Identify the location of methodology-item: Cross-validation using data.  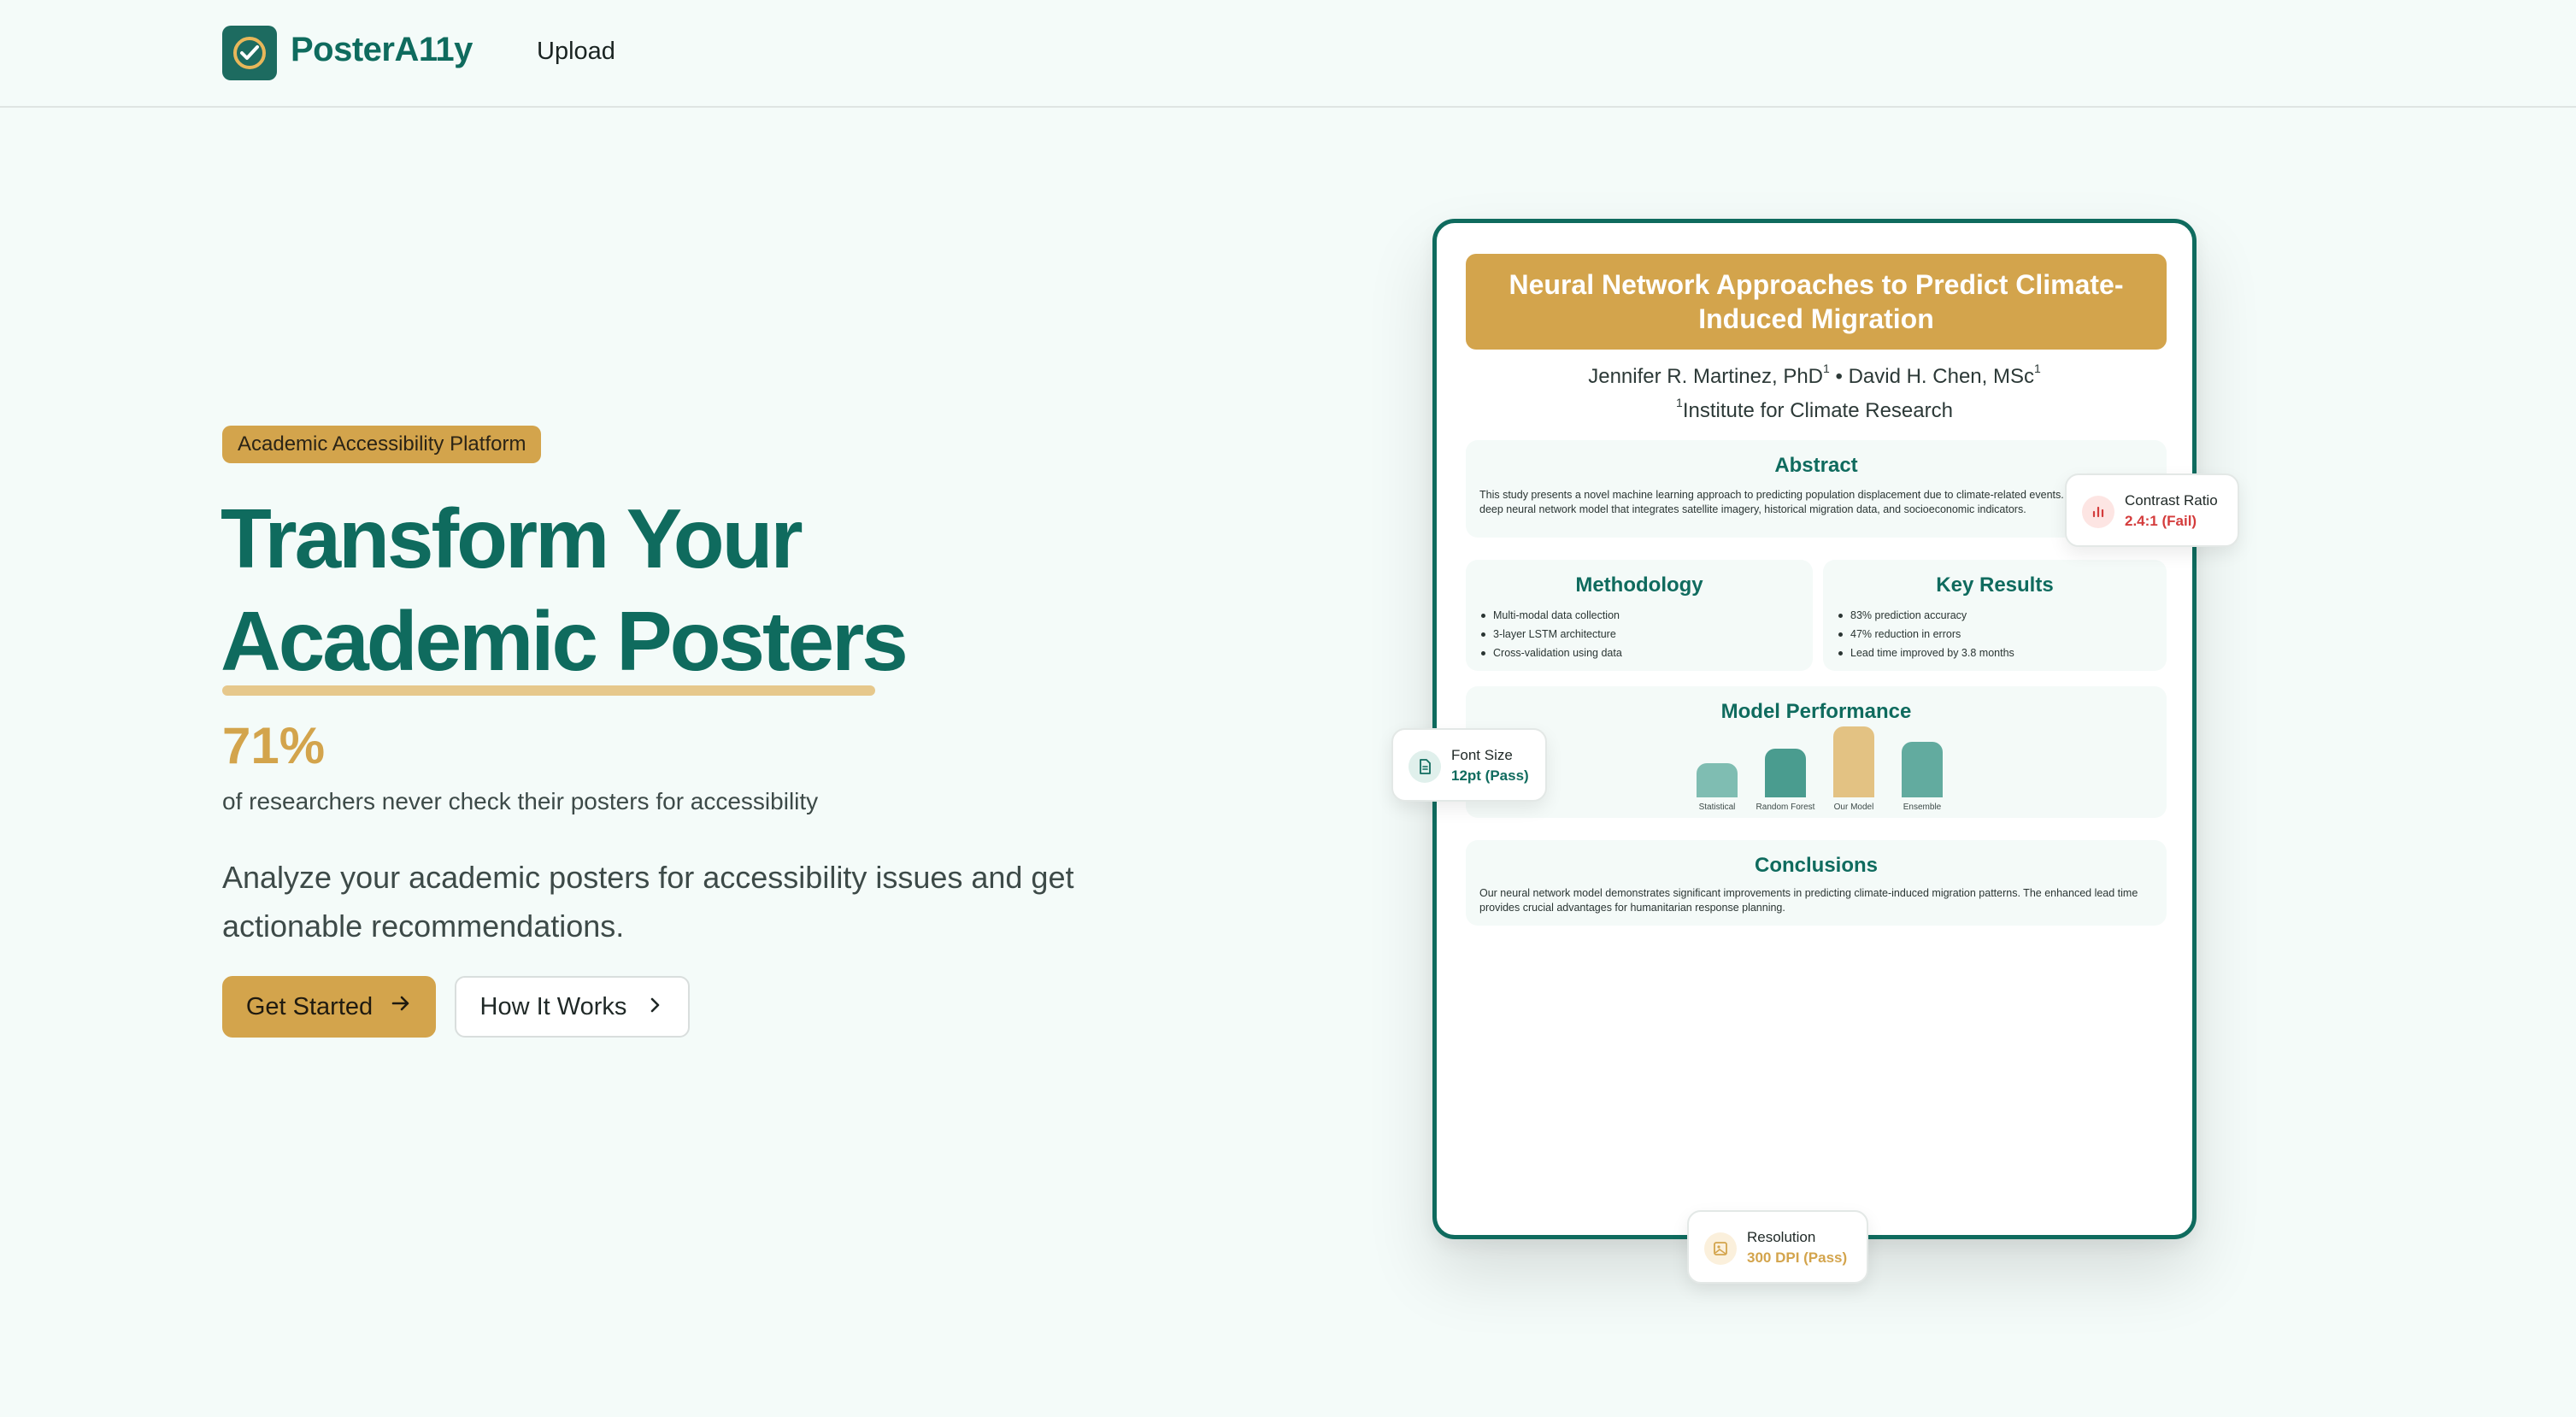
(1550, 653).